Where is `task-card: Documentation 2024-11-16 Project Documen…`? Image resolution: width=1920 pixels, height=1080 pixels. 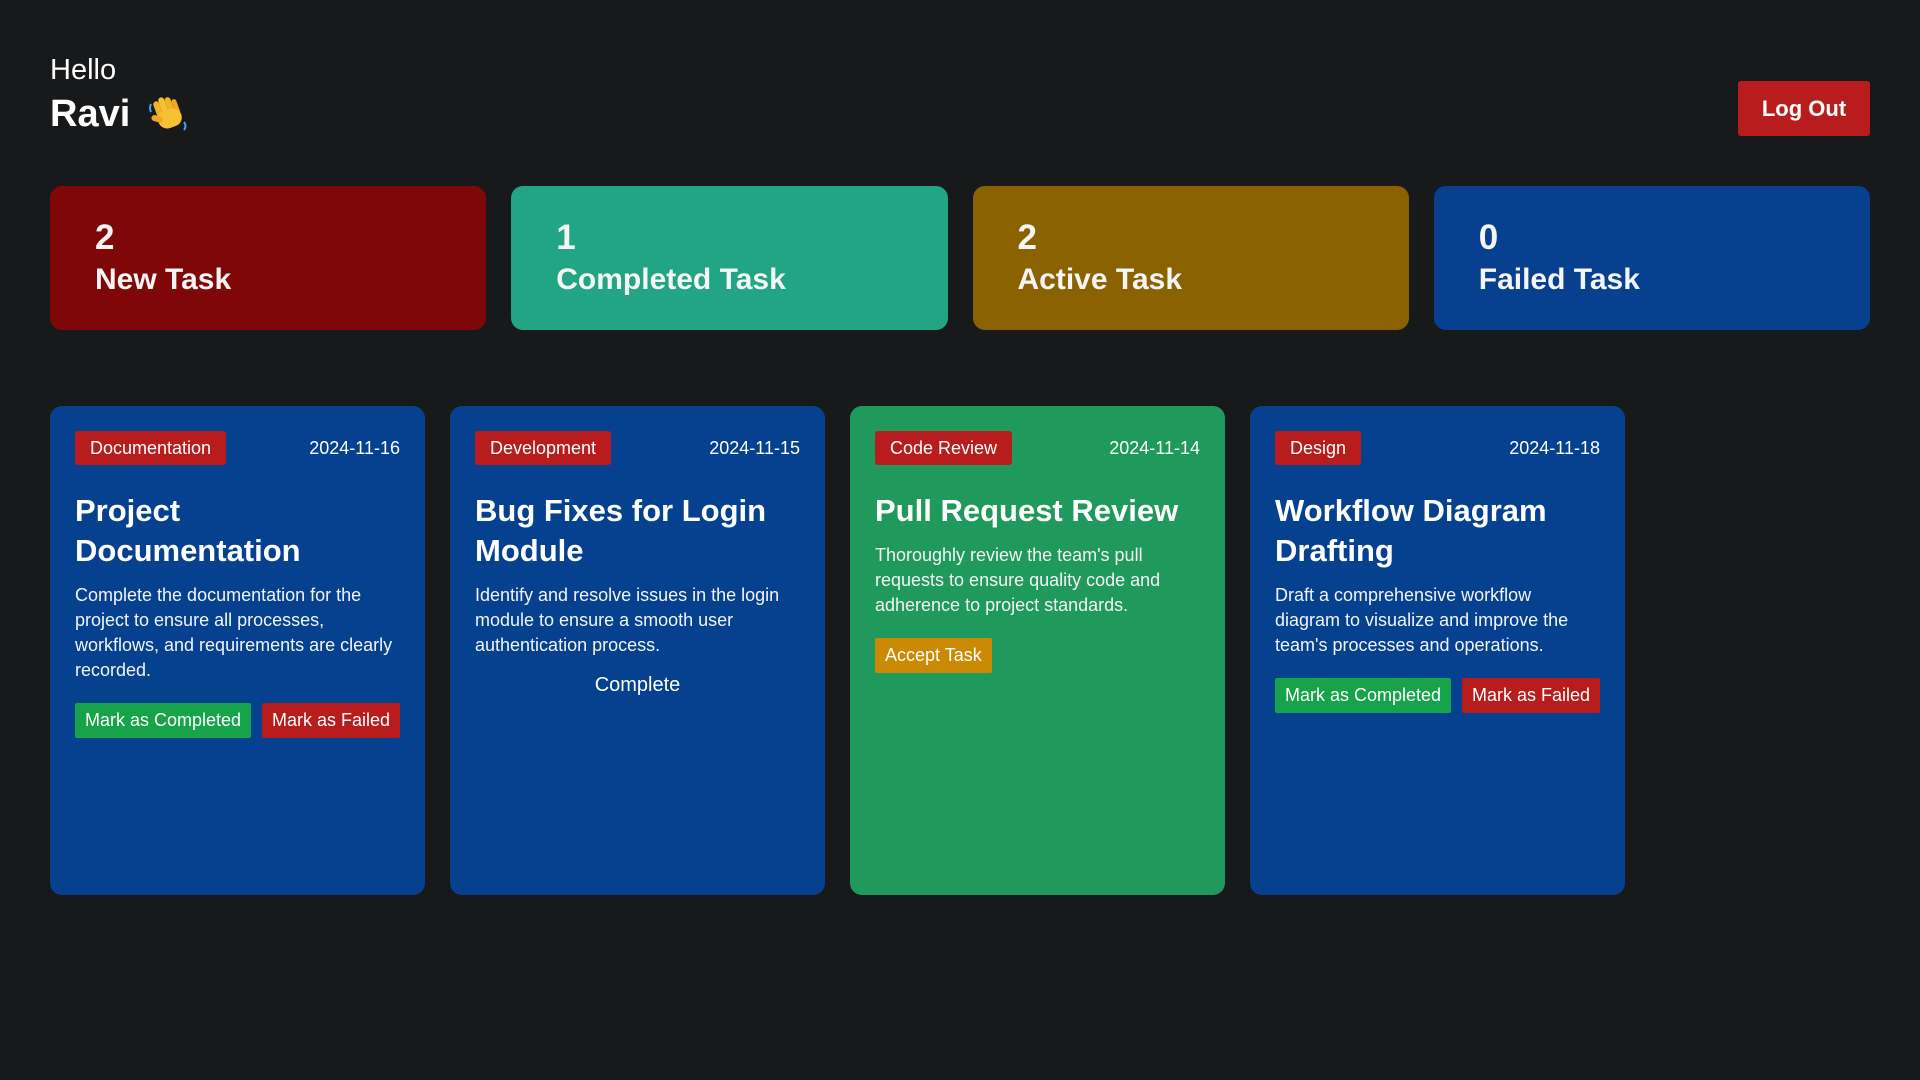
task-card: Documentation 2024-11-16 Project Documen… is located at coordinates (237, 650).